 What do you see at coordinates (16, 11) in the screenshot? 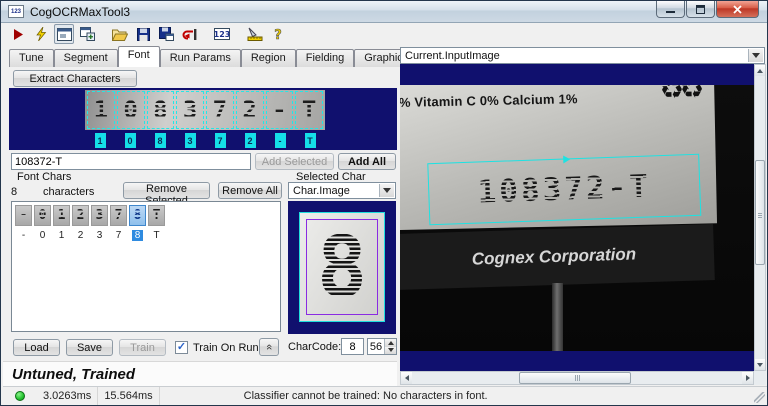
I see `app-icon: 123` at bounding box center [16, 11].